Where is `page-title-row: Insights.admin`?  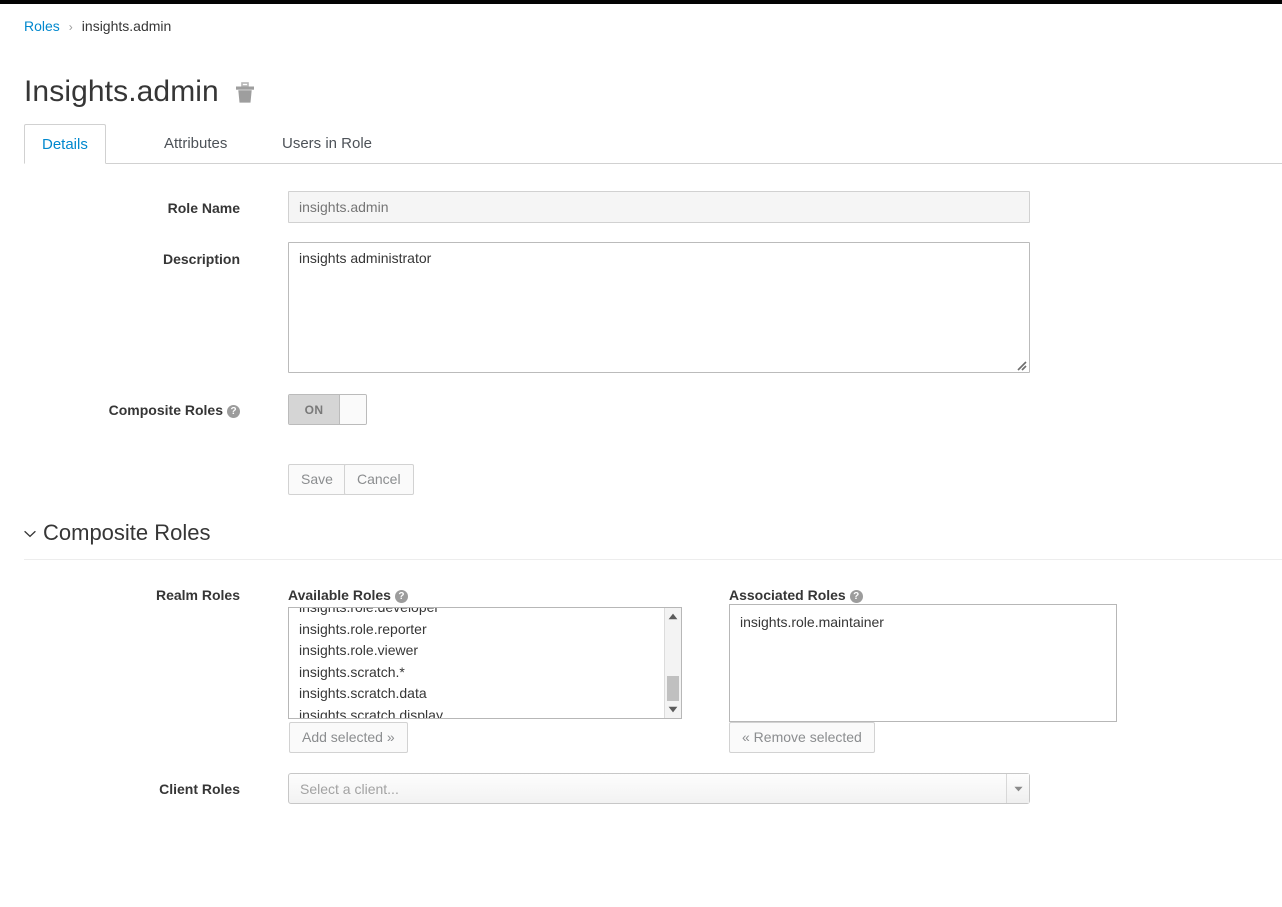 page-title-row: Insights.admin is located at coordinates (139, 92).